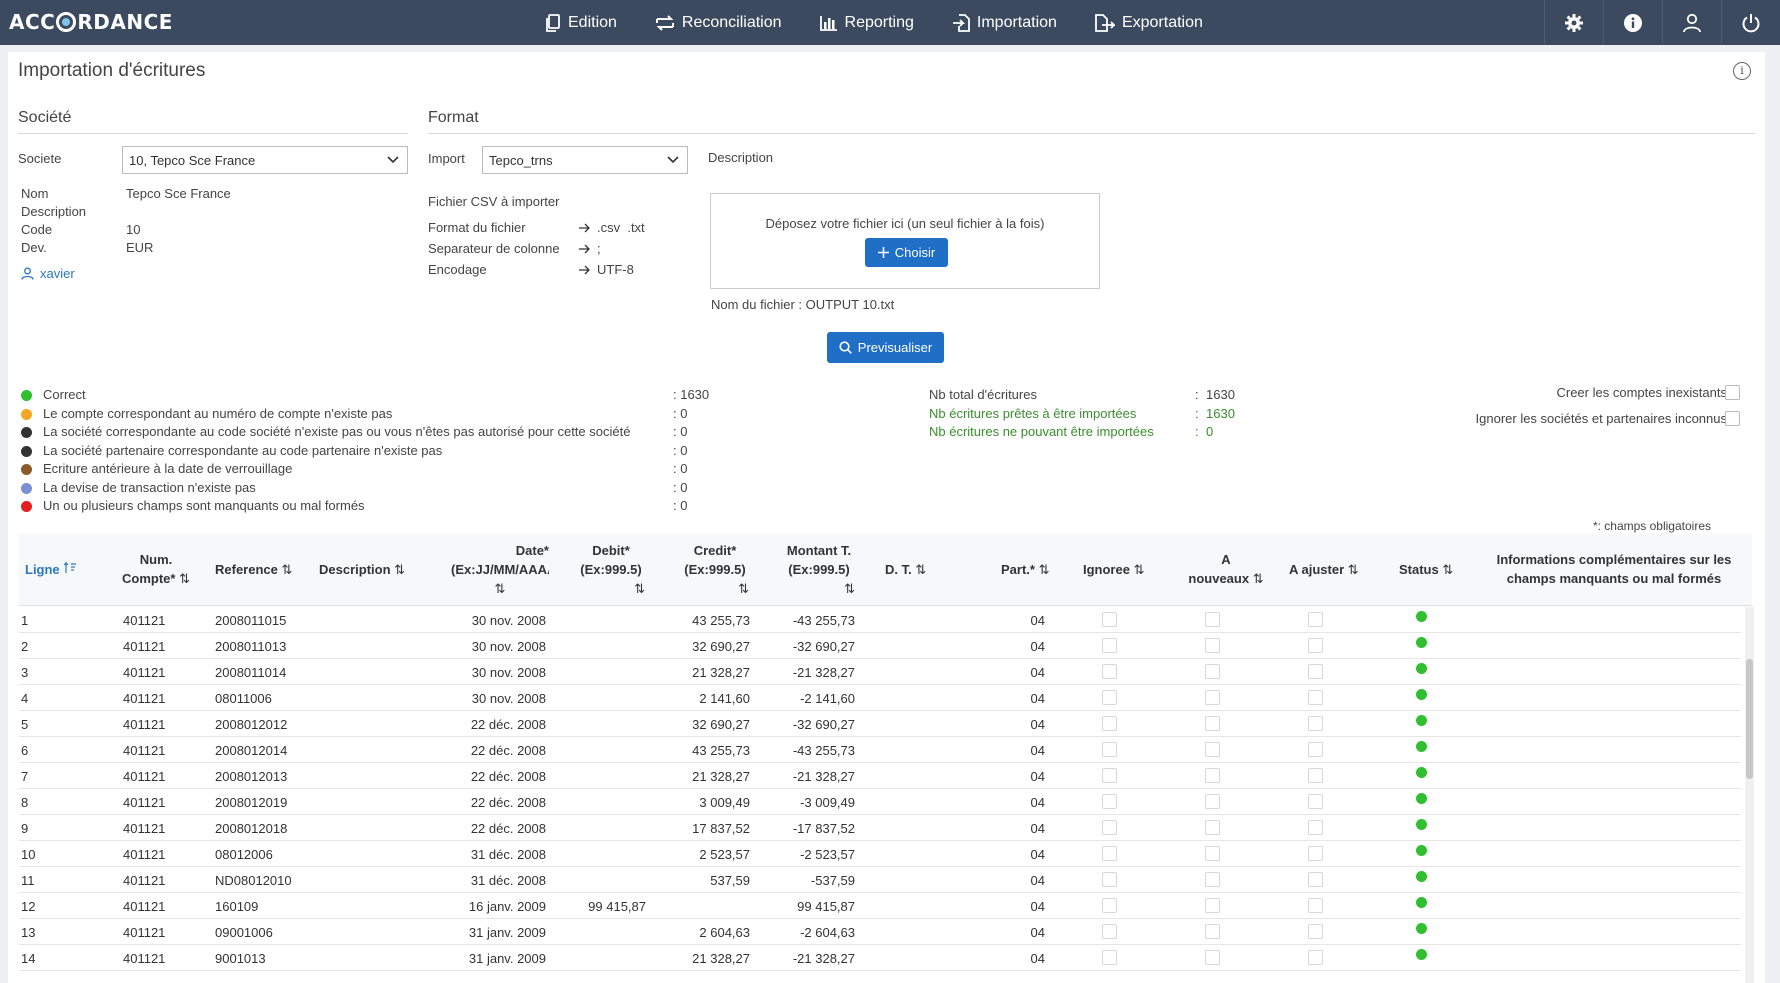 Image resolution: width=1780 pixels, height=983 pixels. I want to click on accordance-logo: ACC RDANCE, so click(91, 22).